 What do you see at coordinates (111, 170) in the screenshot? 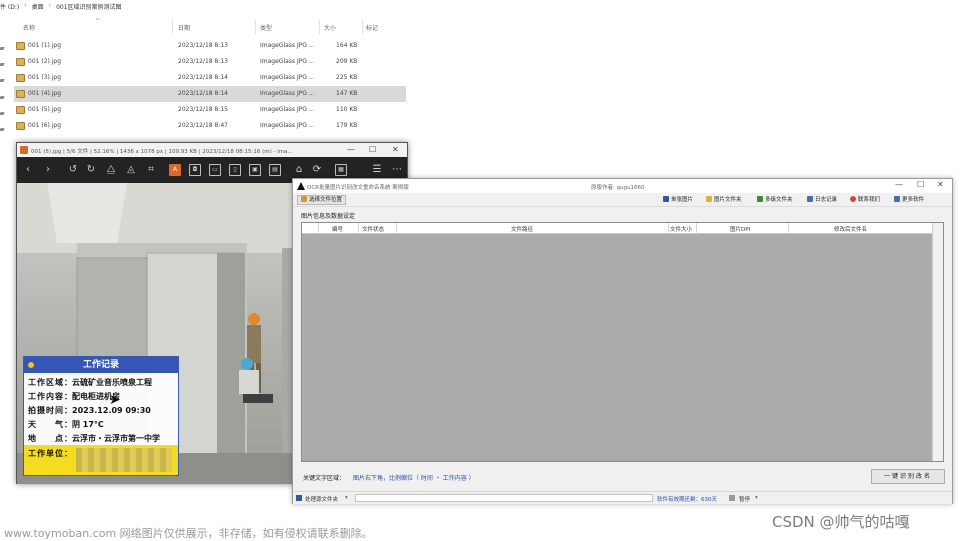
I see `flip-horizontal-icon: ⧋` at bounding box center [111, 170].